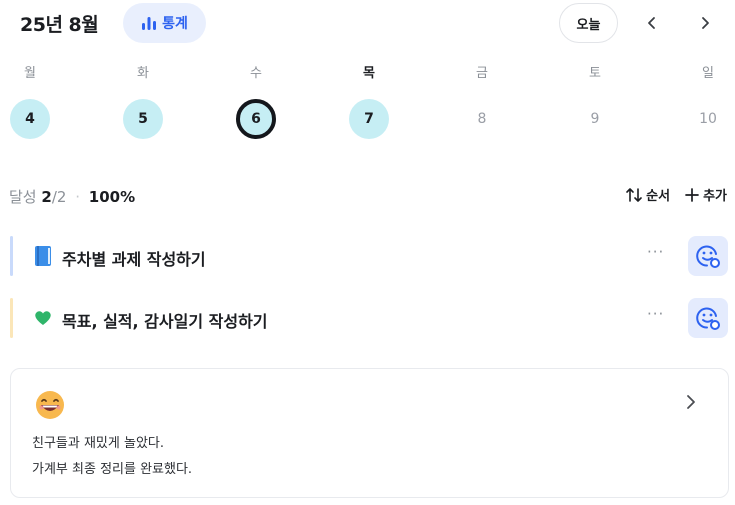  Describe the element at coordinates (112, 469) in the screenshot. I see `diary-text-line: 가계부 최종 정리를 완료했다.` at that location.